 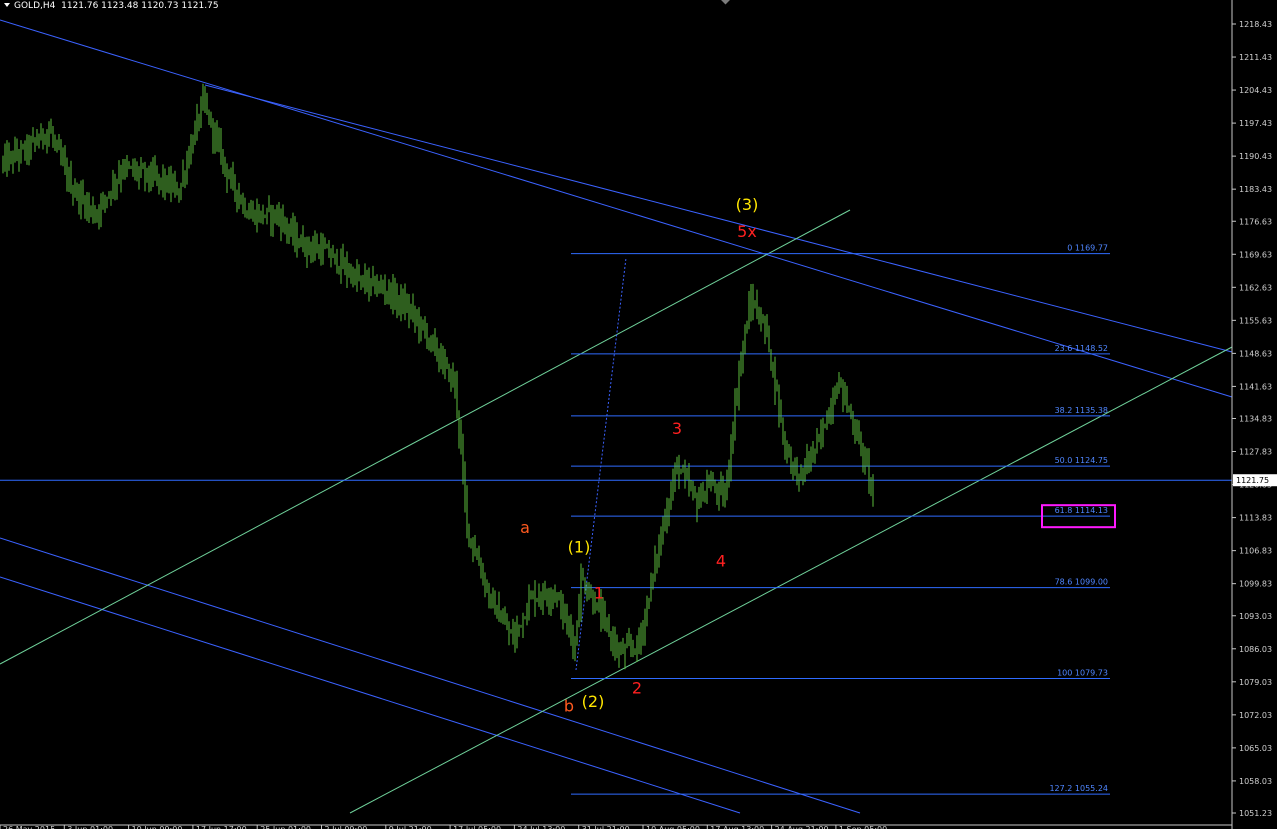 I want to click on wave-label: 3, so click(x=677, y=428).